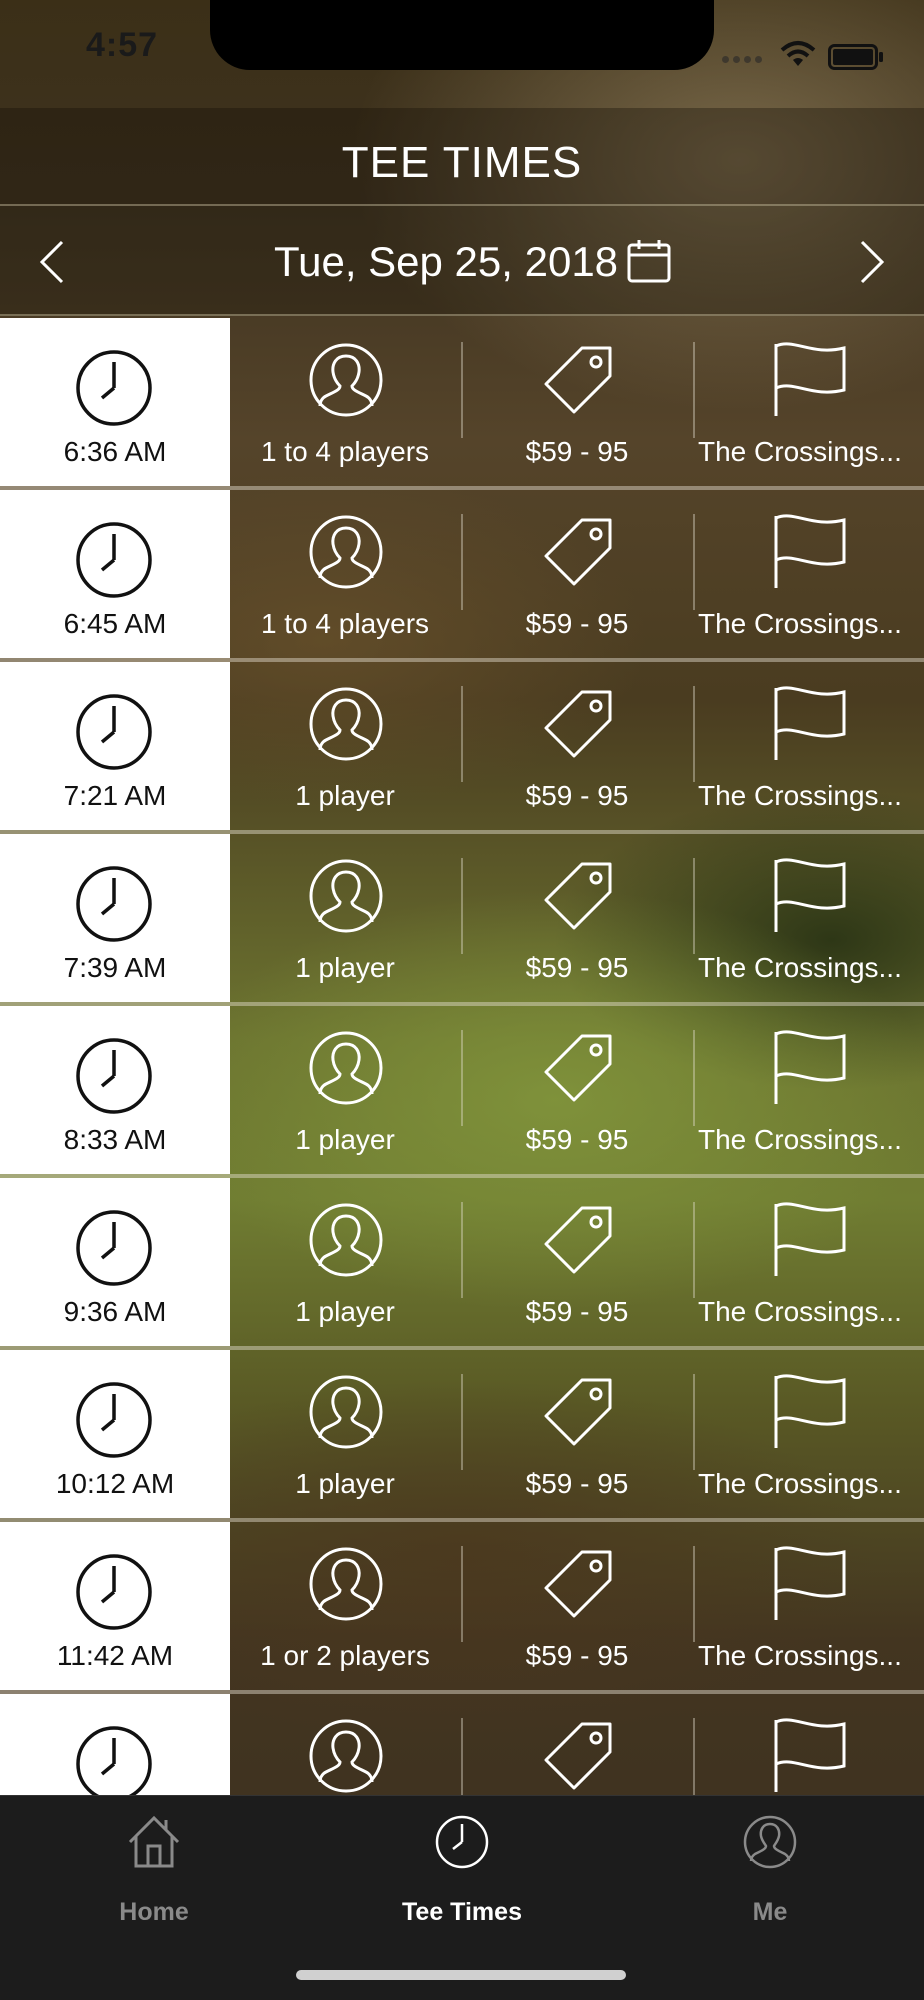  What do you see at coordinates (115, 967) in the screenshot?
I see `tee-time: 7:39 AM` at bounding box center [115, 967].